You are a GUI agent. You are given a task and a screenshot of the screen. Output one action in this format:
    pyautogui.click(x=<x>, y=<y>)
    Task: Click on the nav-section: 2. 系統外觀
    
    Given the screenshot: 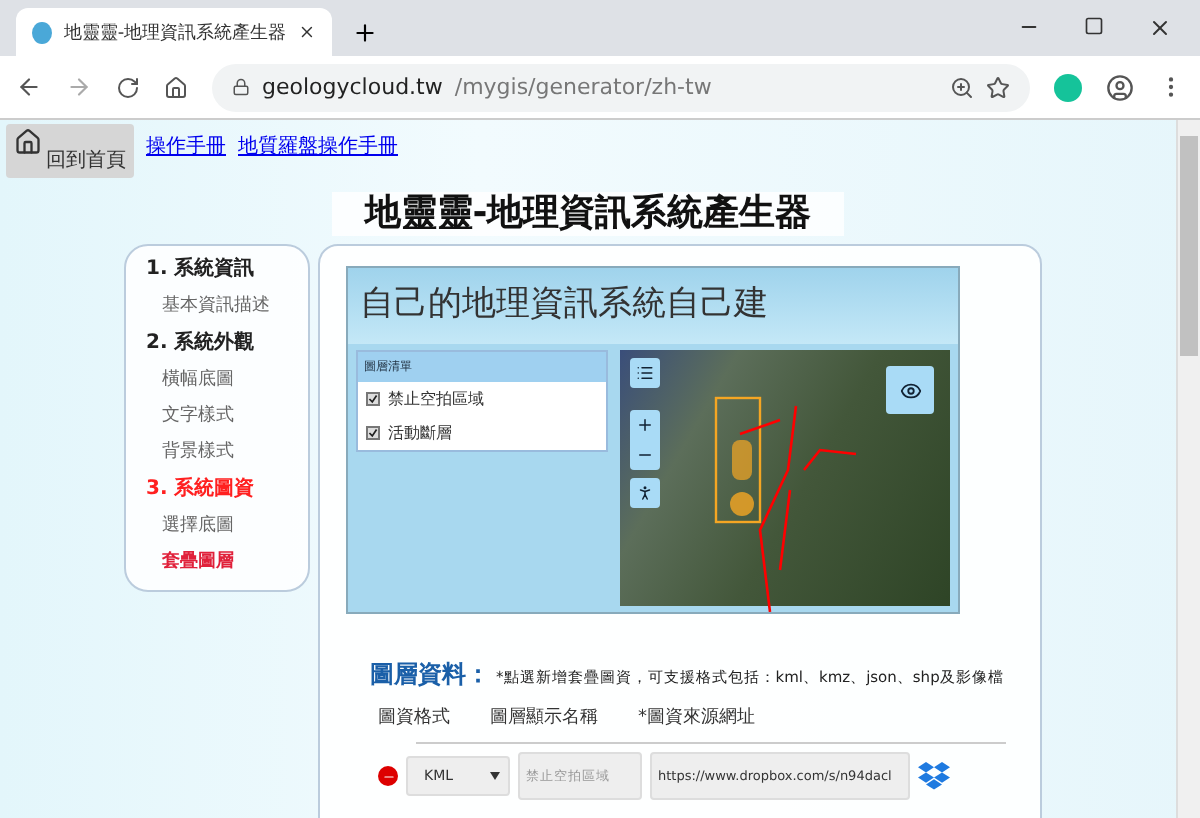 What is the action you would take?
    pyautogui.click(x=227, y=342)
    